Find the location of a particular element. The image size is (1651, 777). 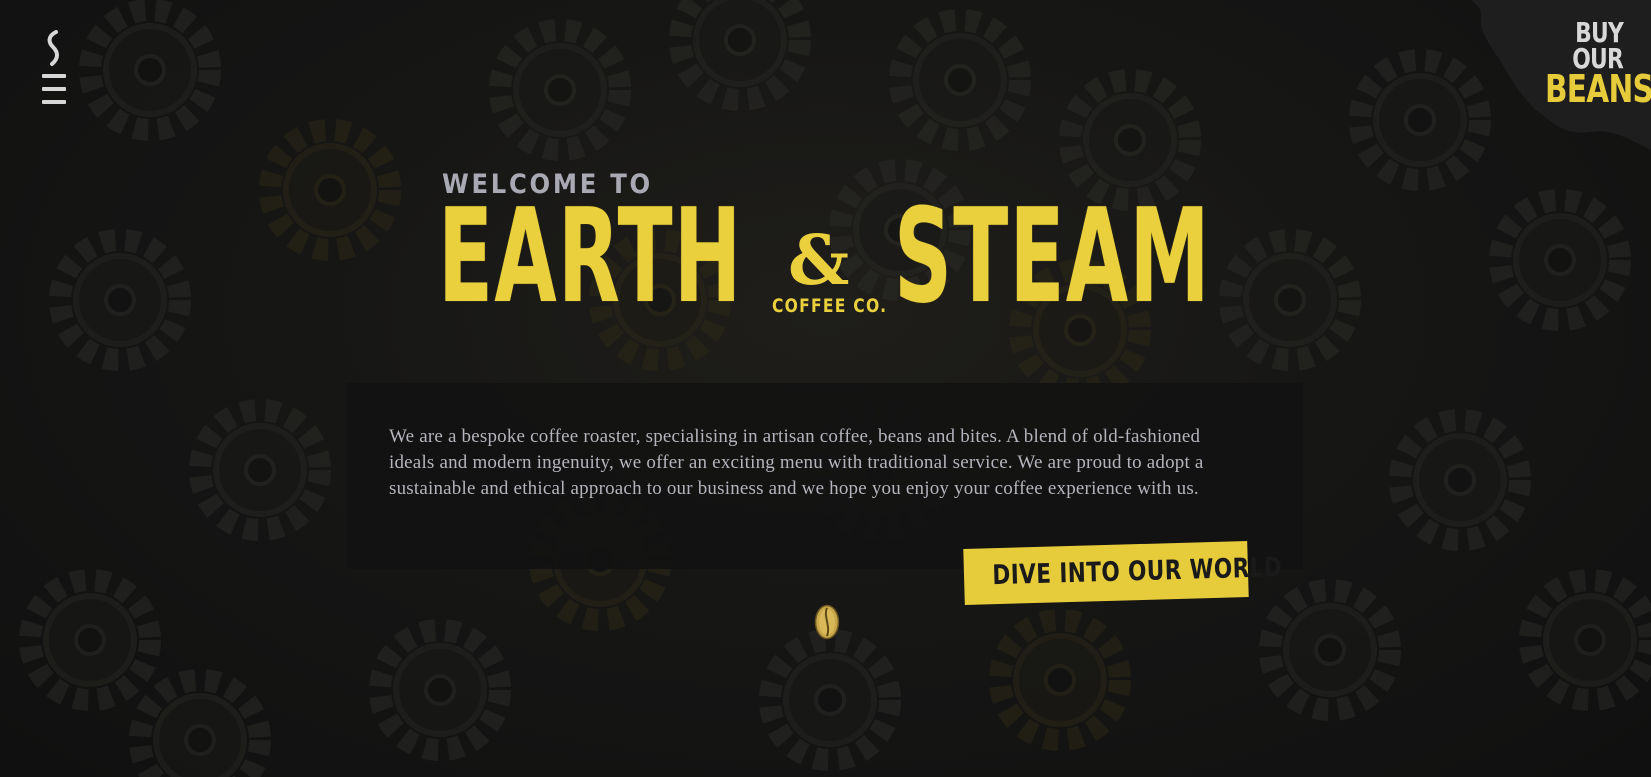

menu-bar-top is located at coordinates (54, 76).